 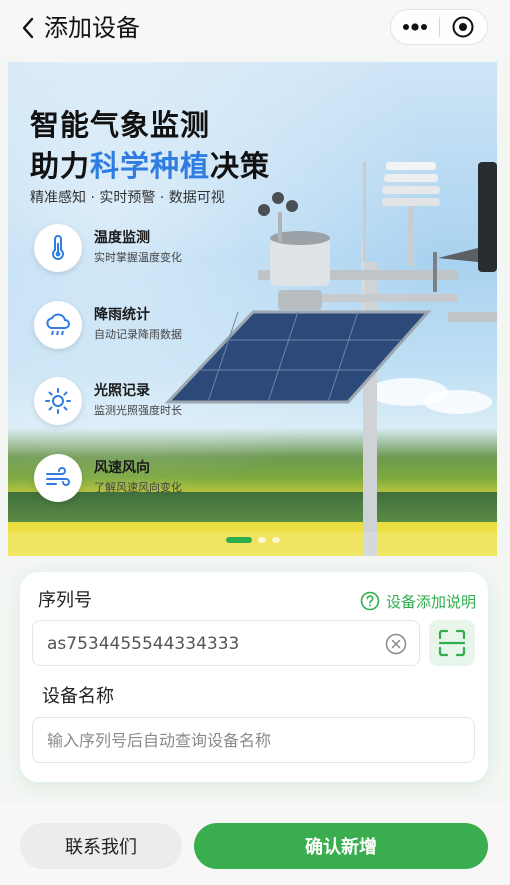 What do you see at coordinates (28, 28) in the screenshot?
I see `chevron-left-icon` at bounding box center [28, 28].